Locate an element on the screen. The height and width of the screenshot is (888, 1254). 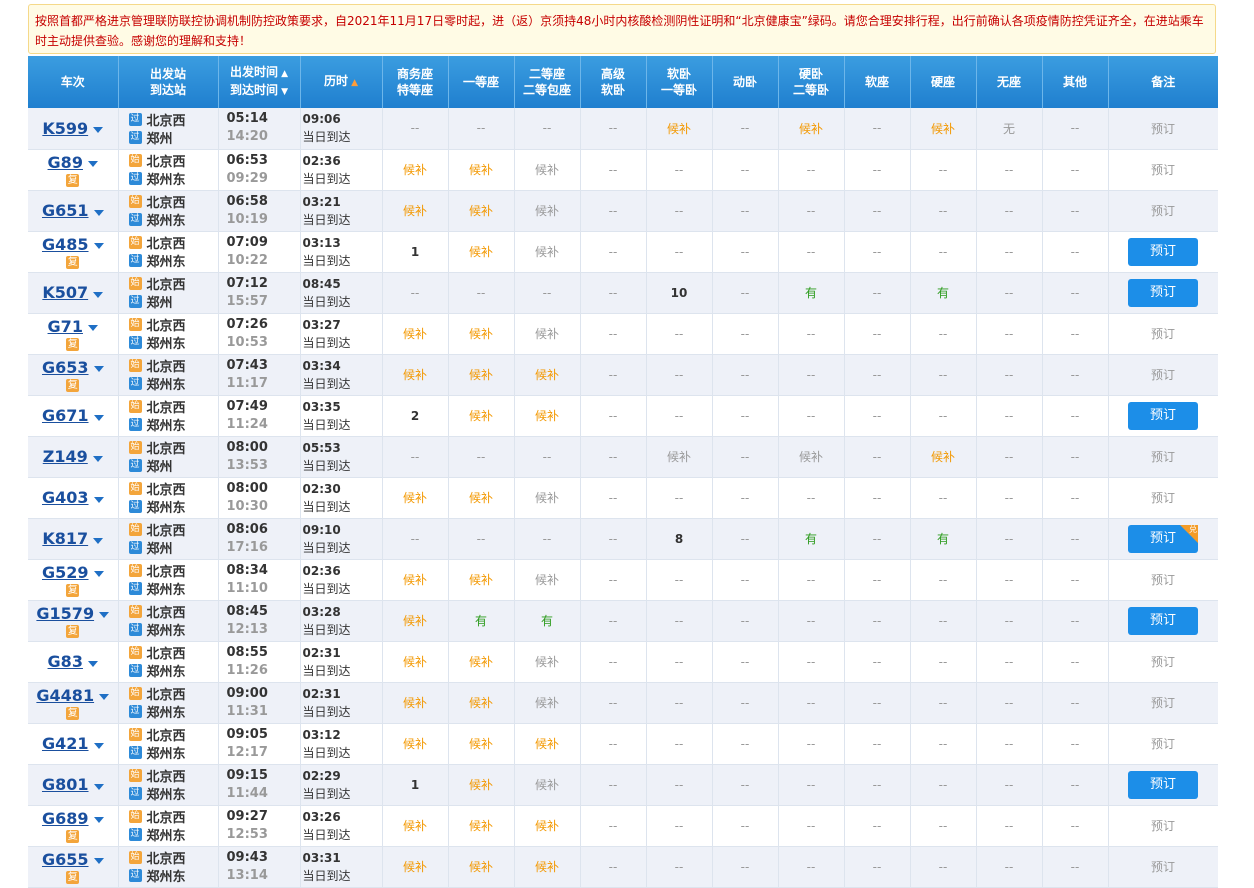
train-number-link: G83 is located at coordinates (65, 661).